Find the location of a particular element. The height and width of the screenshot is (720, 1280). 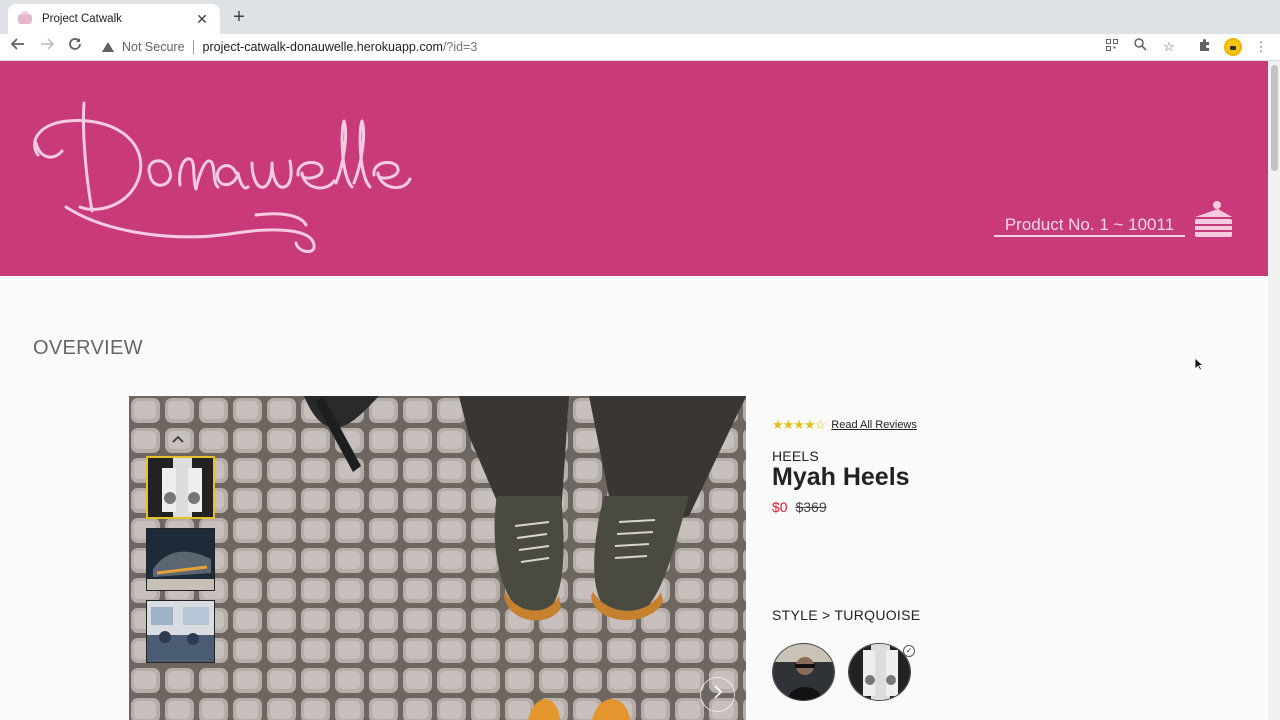

cake-favicon-icon is located at coordinates (25, 17).